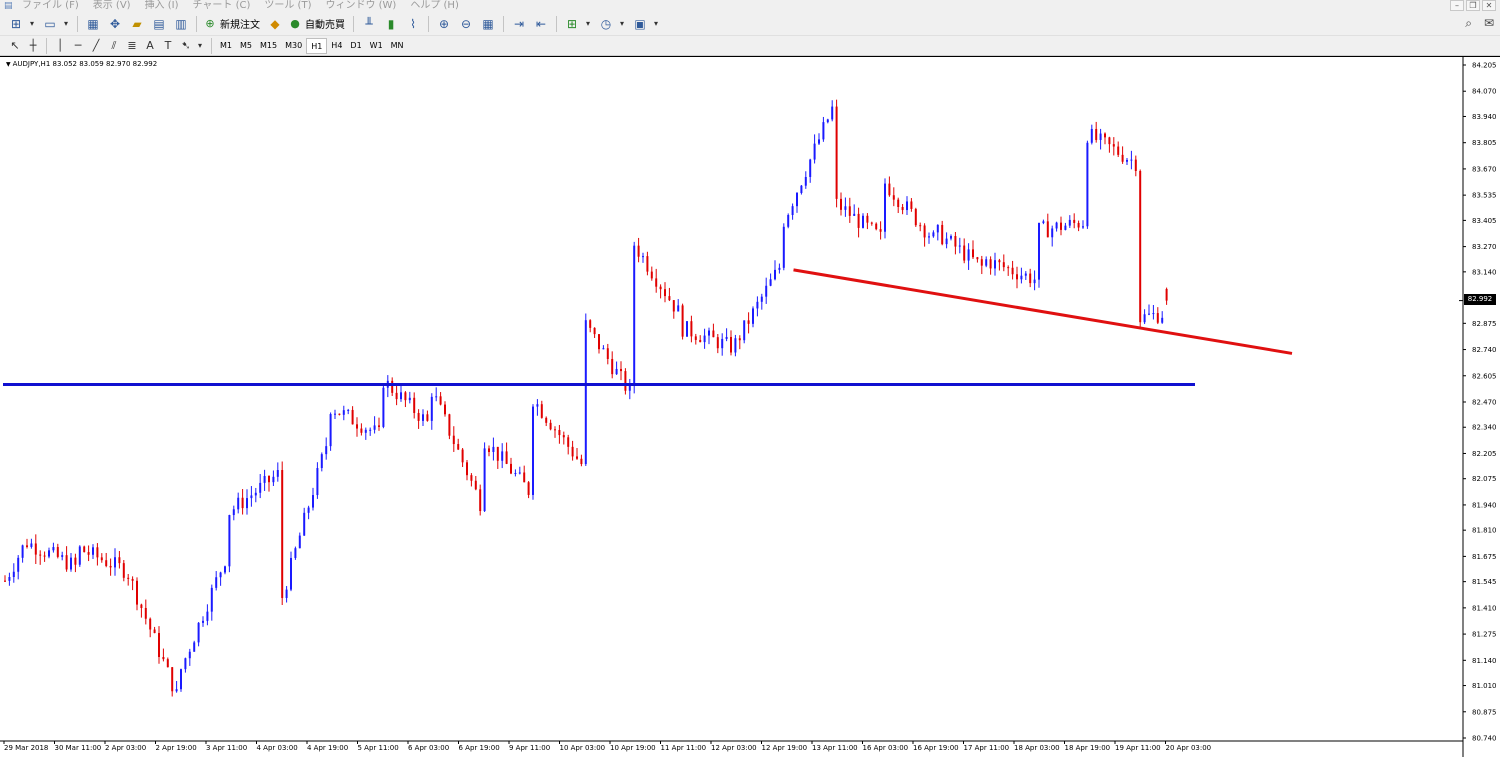 This screenshot has height=757, width=1500. Describe the element at coordinates (1484, 221) in the screenshot. I see `price-label: 83.405` at that location.